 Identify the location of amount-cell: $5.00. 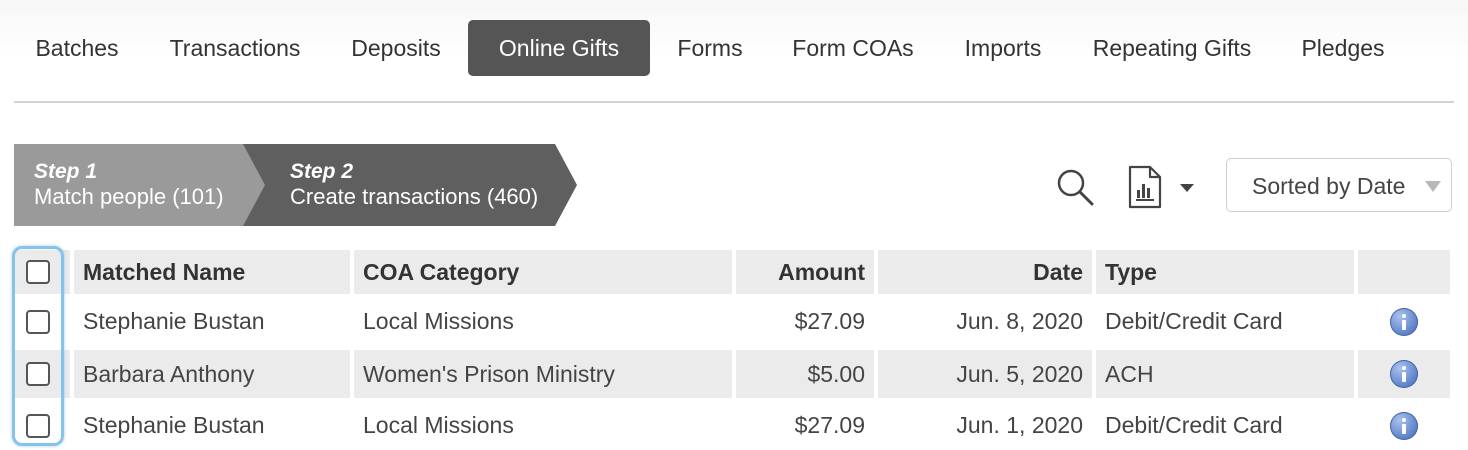
(805, 374).